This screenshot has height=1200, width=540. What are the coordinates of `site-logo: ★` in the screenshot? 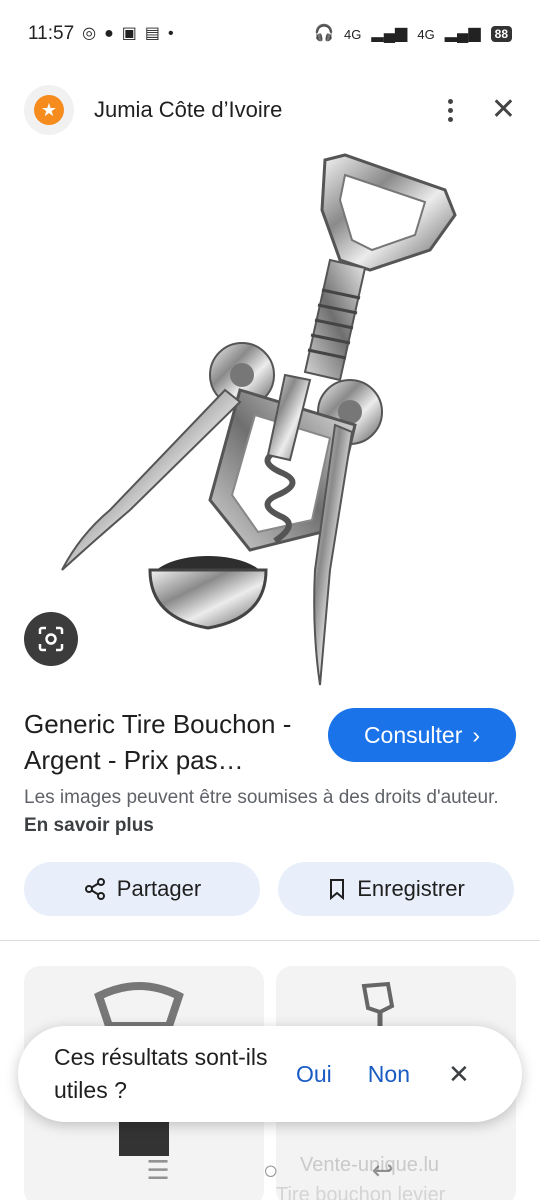 It's located at (49, 110).